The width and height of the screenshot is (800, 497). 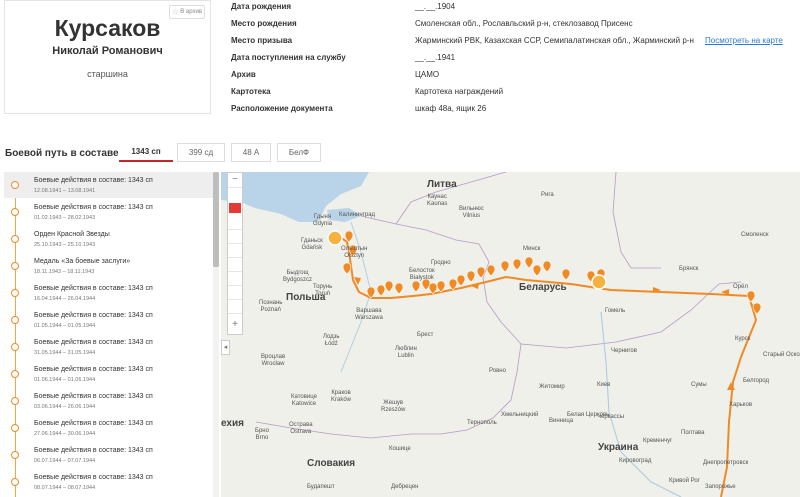 What do you see at coordinates (740, 287) in the screenshot?
I see `map-city-label: Орёл` at bounding box center [740, 287].